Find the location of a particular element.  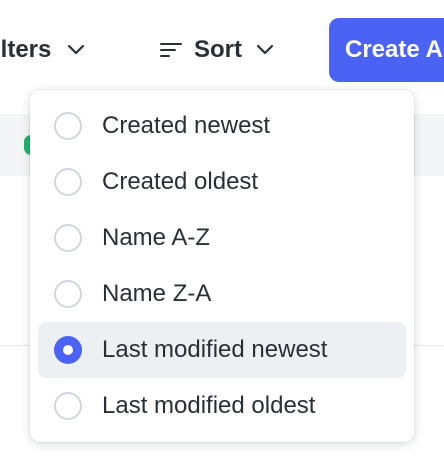

create-button: Create A is located at coordinates (386, 50).